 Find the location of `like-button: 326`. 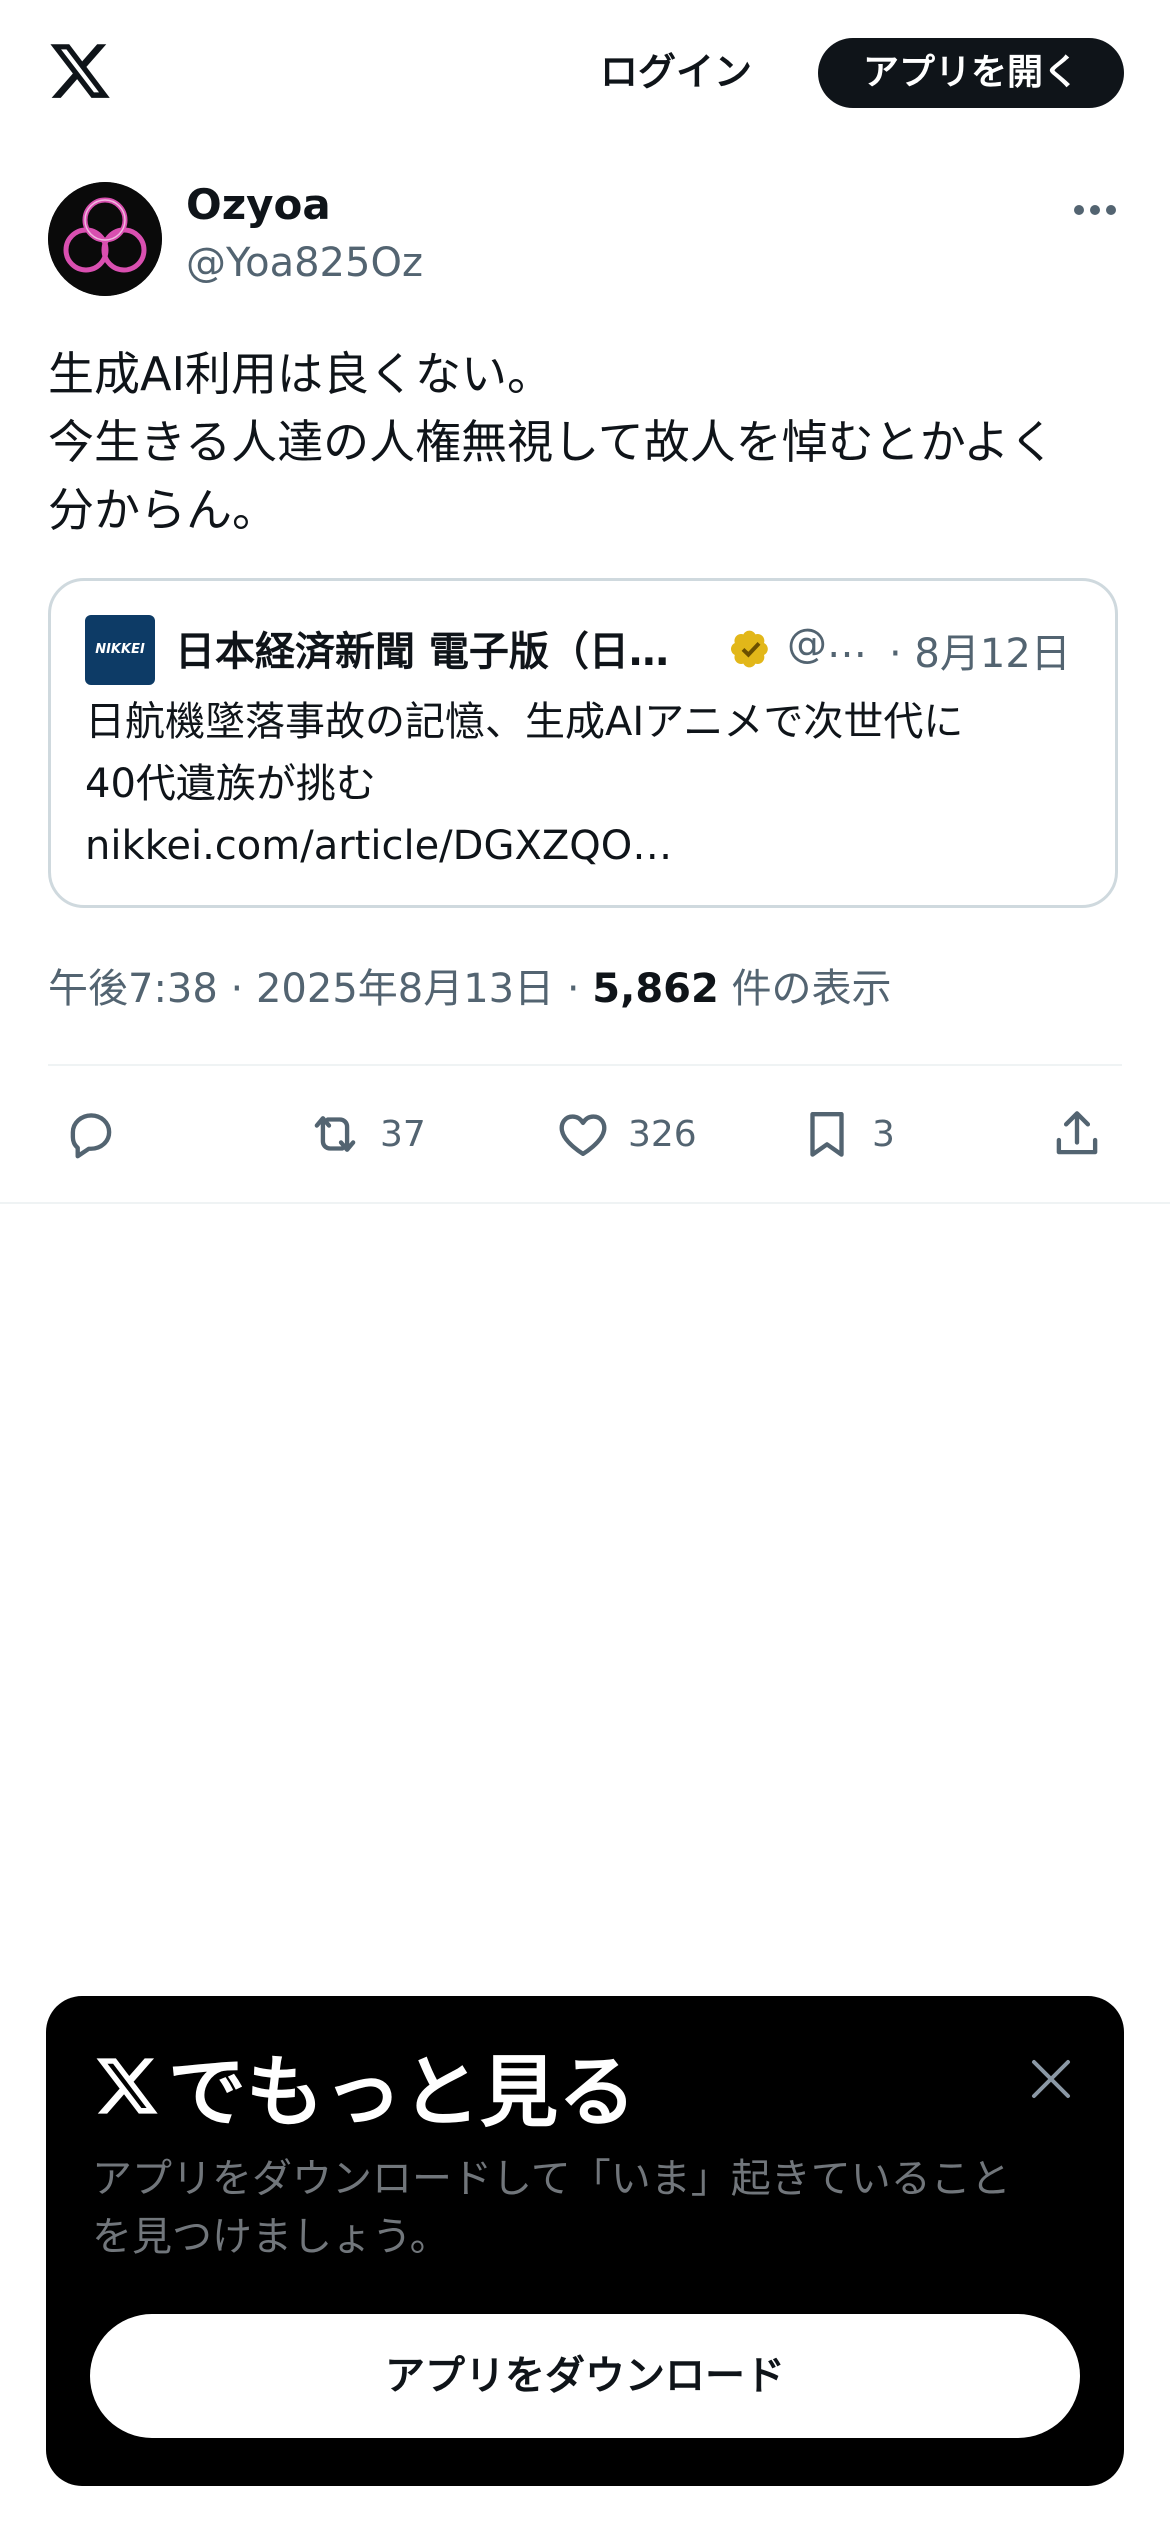

like-button: 326 is located at coordinates (625, 1134).